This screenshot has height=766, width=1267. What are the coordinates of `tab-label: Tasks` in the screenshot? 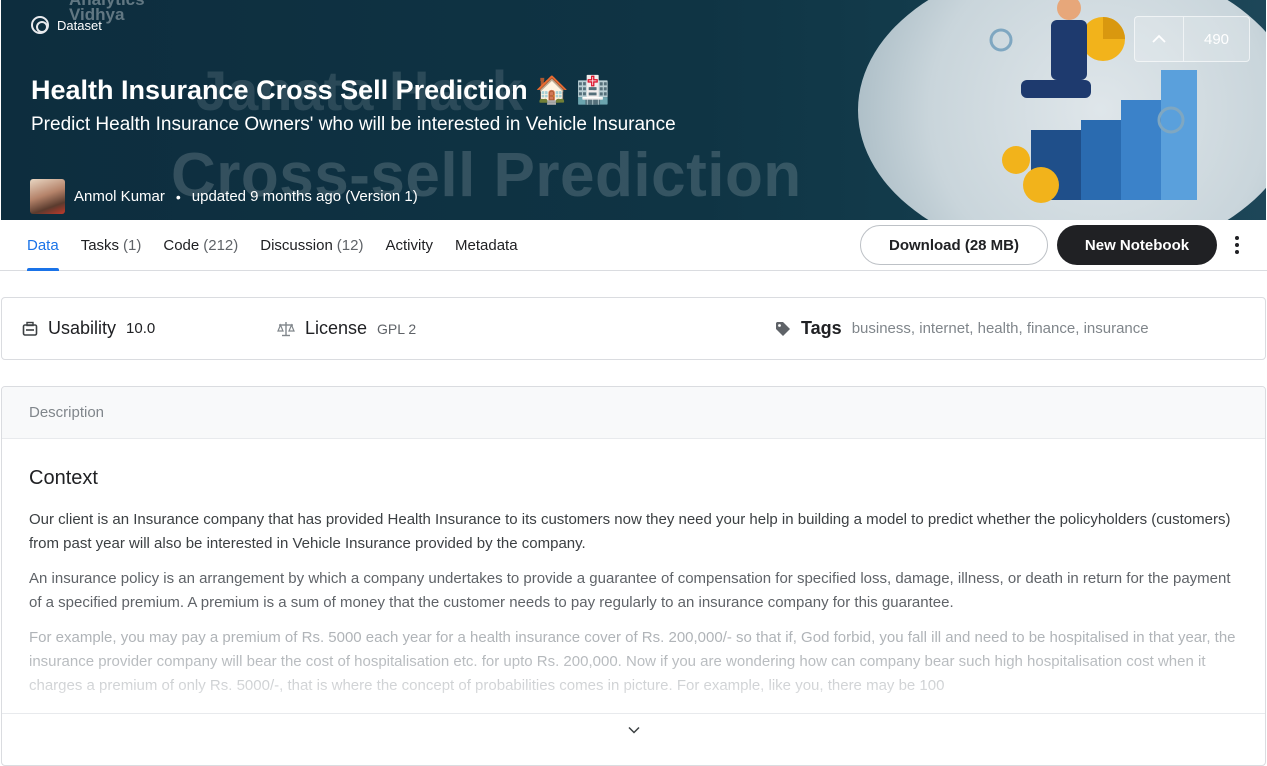 It's located at (100, 245).